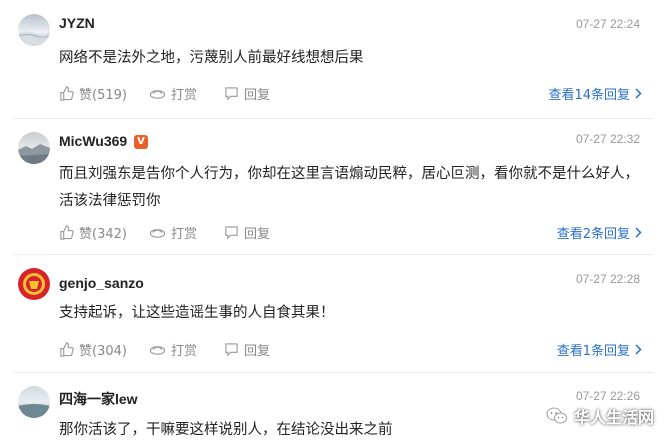  I want to click on username: 四海一家lew, so click(98, 399).